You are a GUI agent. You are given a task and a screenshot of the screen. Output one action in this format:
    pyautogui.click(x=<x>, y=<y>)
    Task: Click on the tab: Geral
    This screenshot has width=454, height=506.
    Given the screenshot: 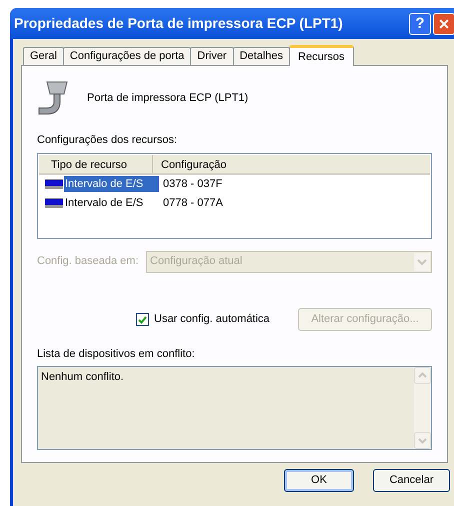 What is the action you would take?
    pyautogui.click(x=43, y=56)
    